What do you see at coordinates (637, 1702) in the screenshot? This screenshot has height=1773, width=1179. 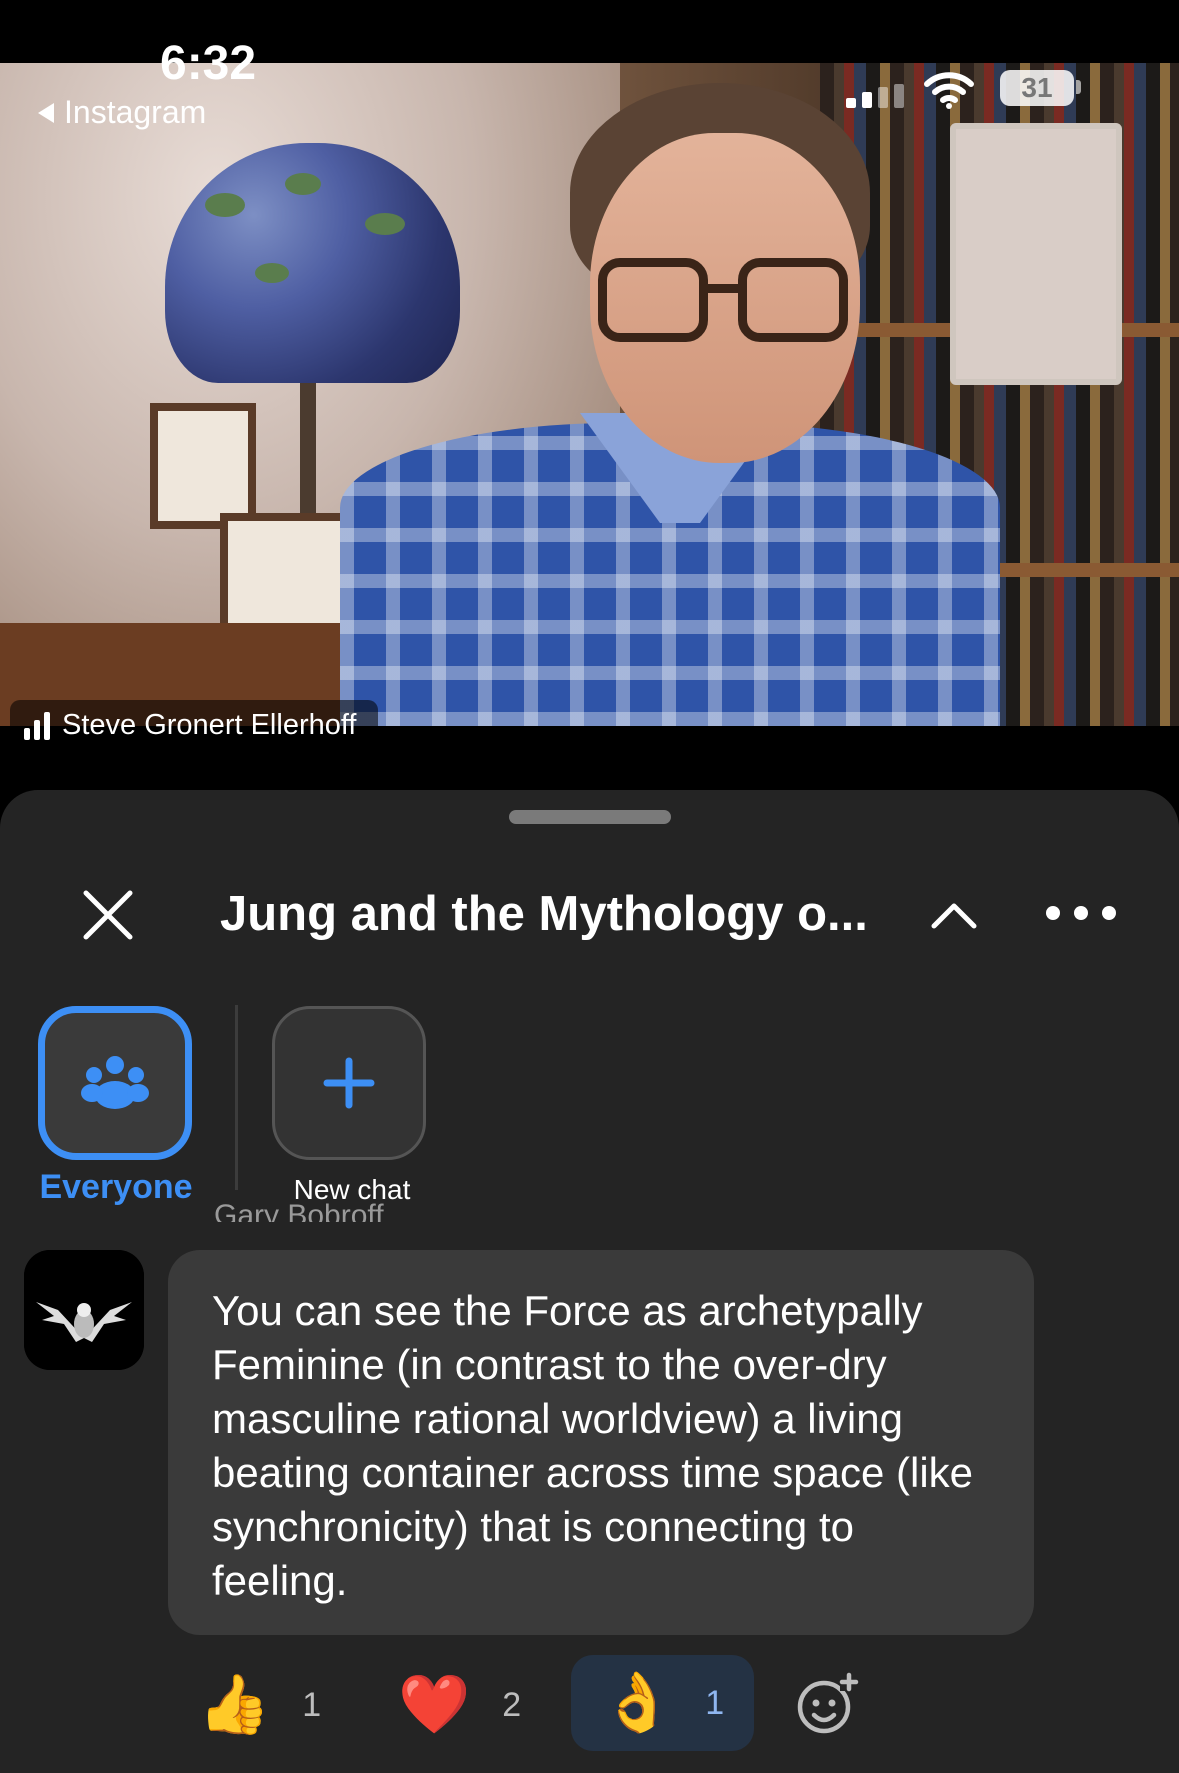 I see `ok-hand-icon: 👌` at bounding box center [637, 1702].